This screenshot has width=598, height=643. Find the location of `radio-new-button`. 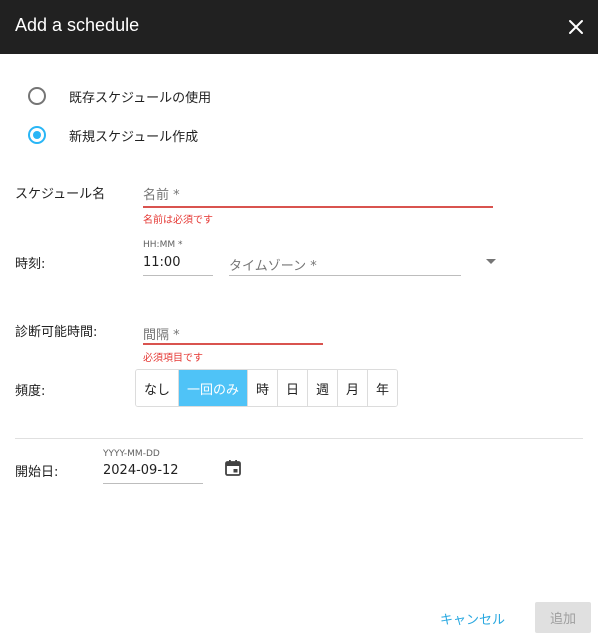

radio-new-button is located at coordinates (37, 135).